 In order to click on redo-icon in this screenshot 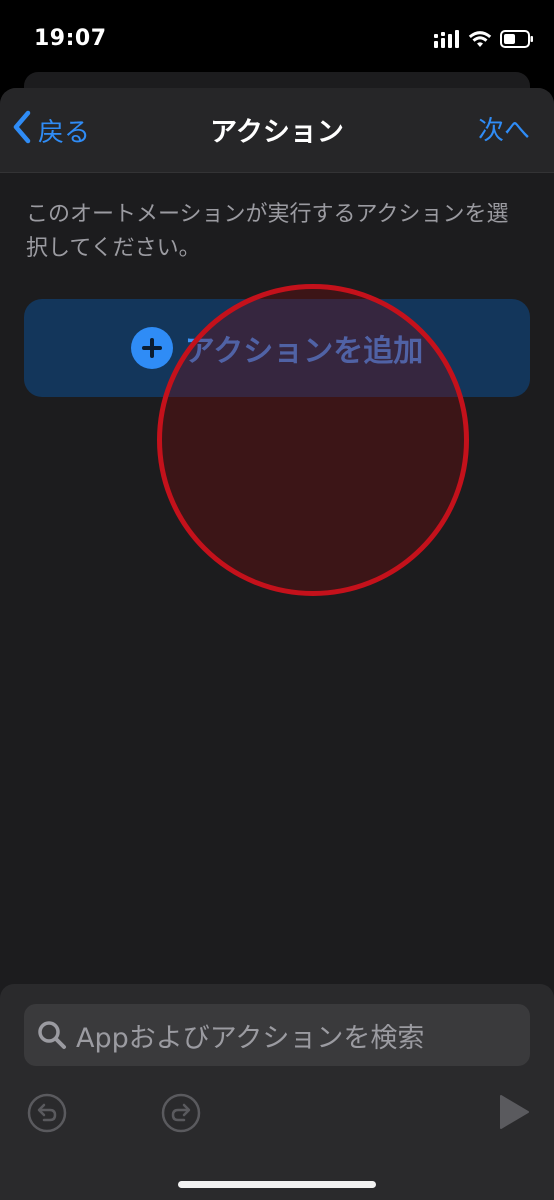, I will do `click(181, 1115)`.